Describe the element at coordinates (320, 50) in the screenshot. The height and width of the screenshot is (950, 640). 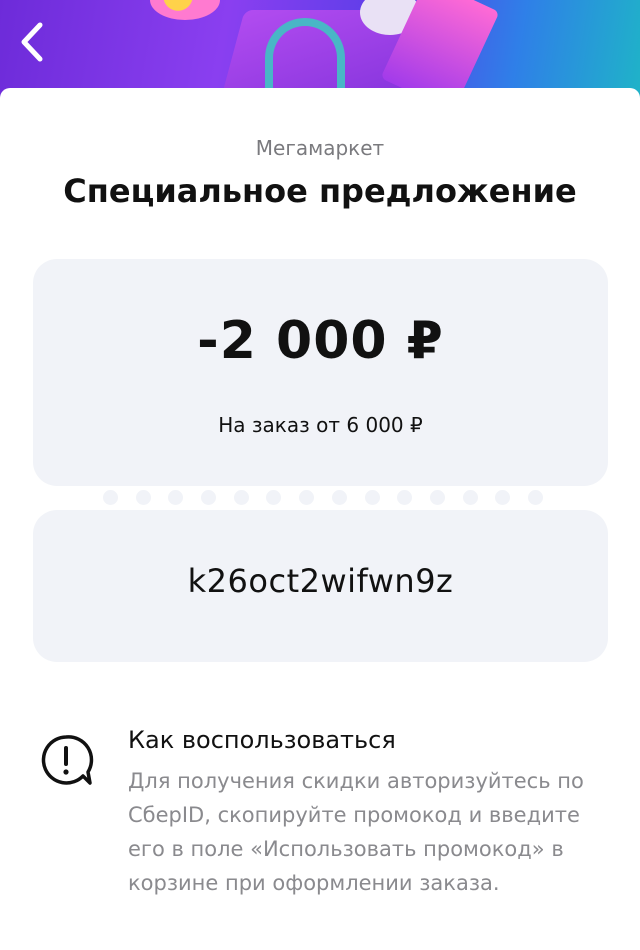
I see `hero-banner` at that location.